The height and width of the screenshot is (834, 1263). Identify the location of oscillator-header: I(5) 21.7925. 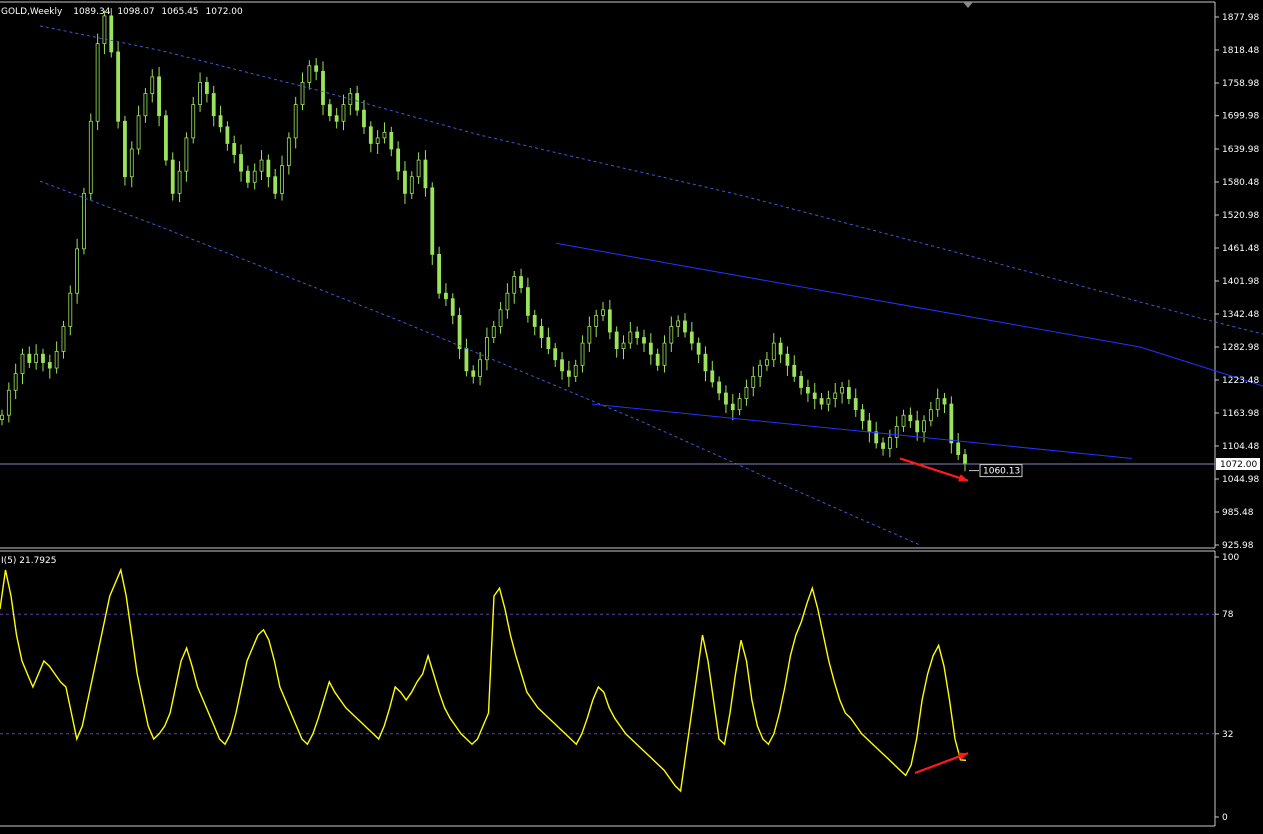
(28, 561).